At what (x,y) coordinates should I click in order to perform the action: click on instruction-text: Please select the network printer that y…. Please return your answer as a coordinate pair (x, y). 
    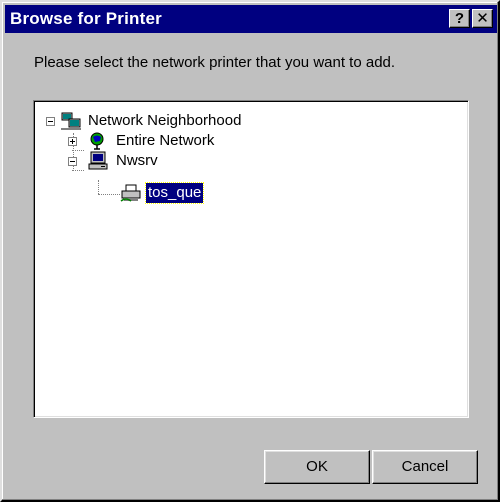
    Looking at the image, I should click on (215, 62).